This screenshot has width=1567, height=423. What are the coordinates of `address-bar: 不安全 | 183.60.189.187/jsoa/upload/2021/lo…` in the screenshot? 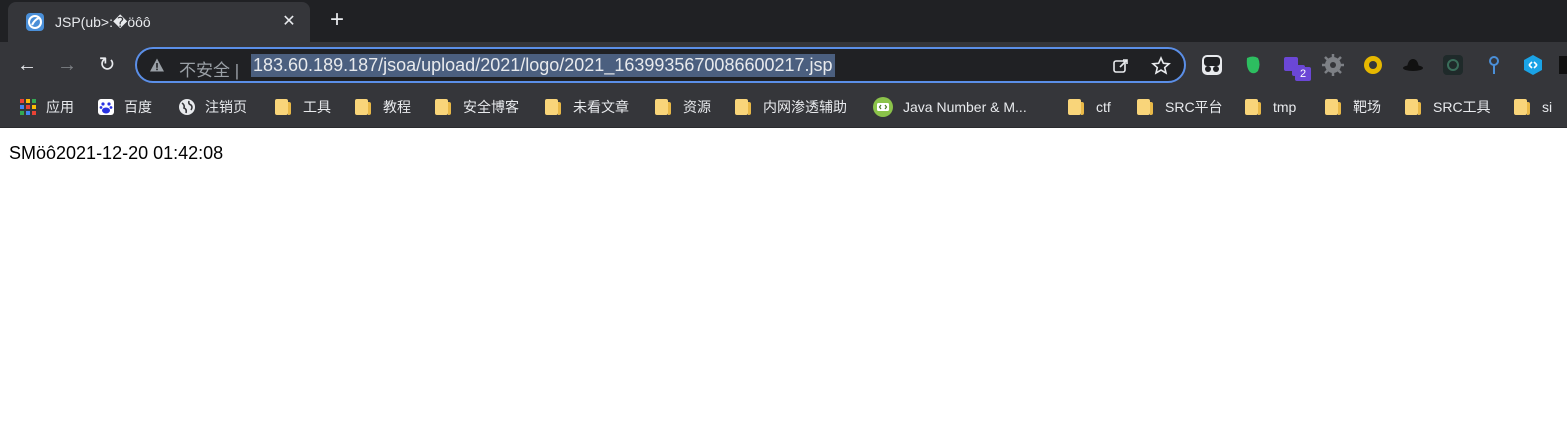 It's located at (660, 65).